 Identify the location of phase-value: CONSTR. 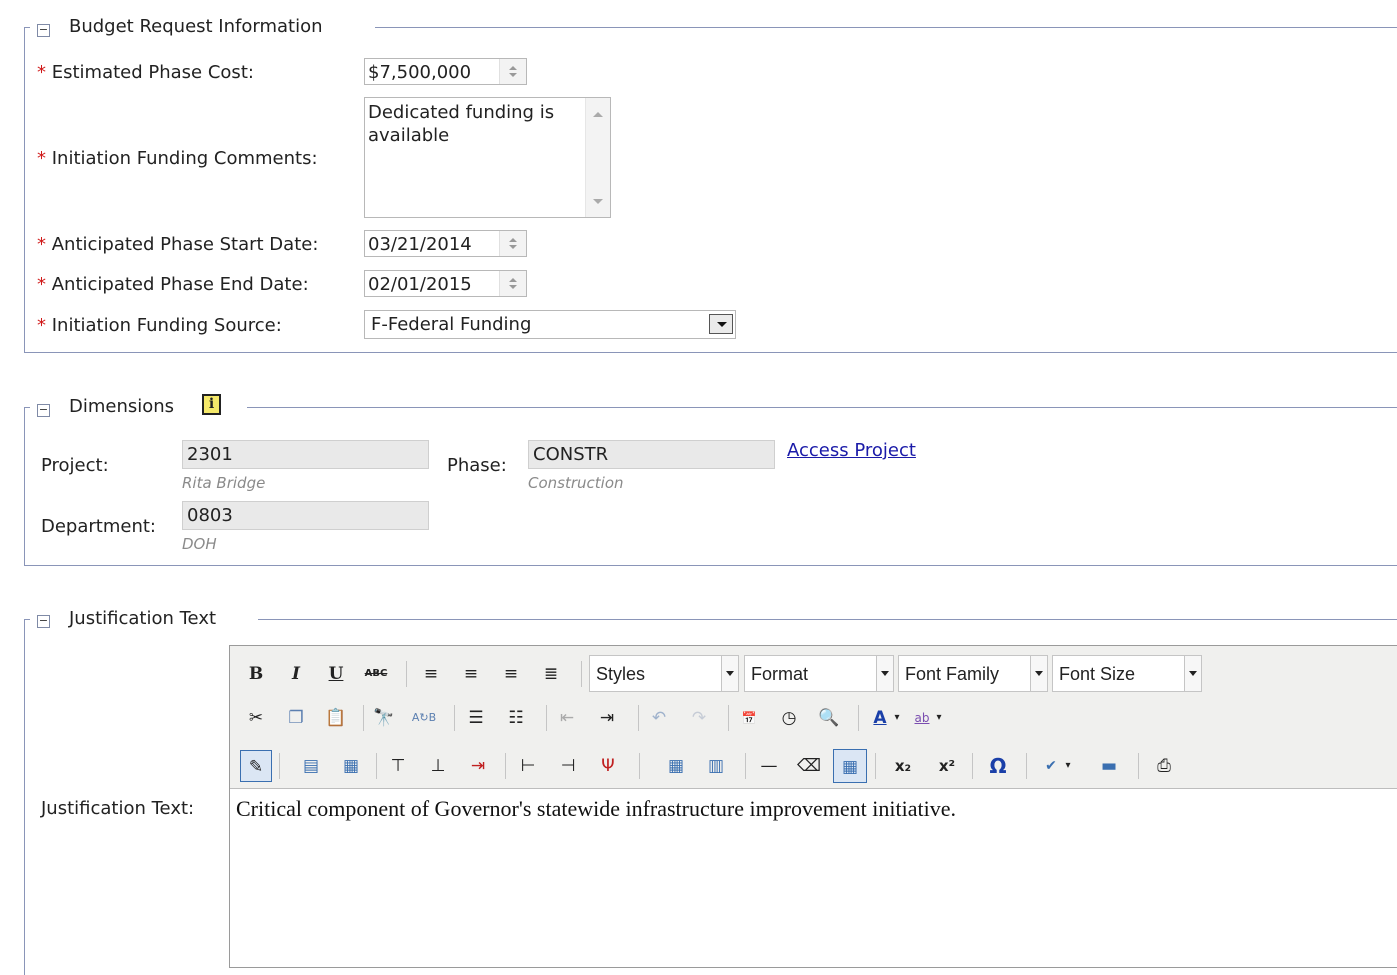
(571, 454).